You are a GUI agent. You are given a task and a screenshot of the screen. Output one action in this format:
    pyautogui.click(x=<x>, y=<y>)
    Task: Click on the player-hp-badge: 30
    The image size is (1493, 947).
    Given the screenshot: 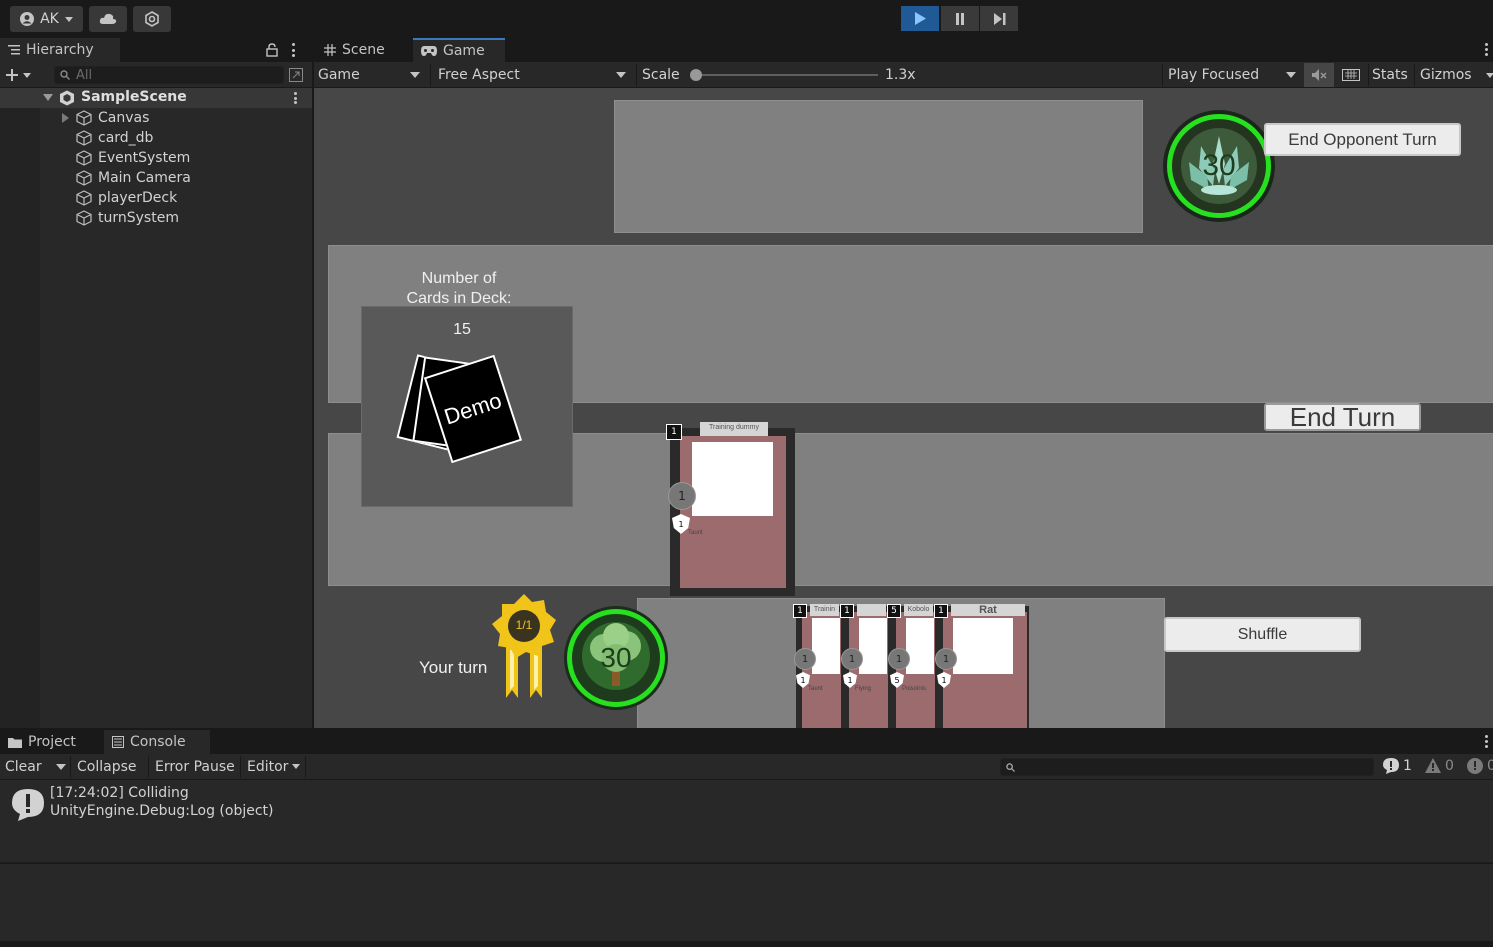 What is the action you would take?
    pyautogui.click(x=616, y=658)
    